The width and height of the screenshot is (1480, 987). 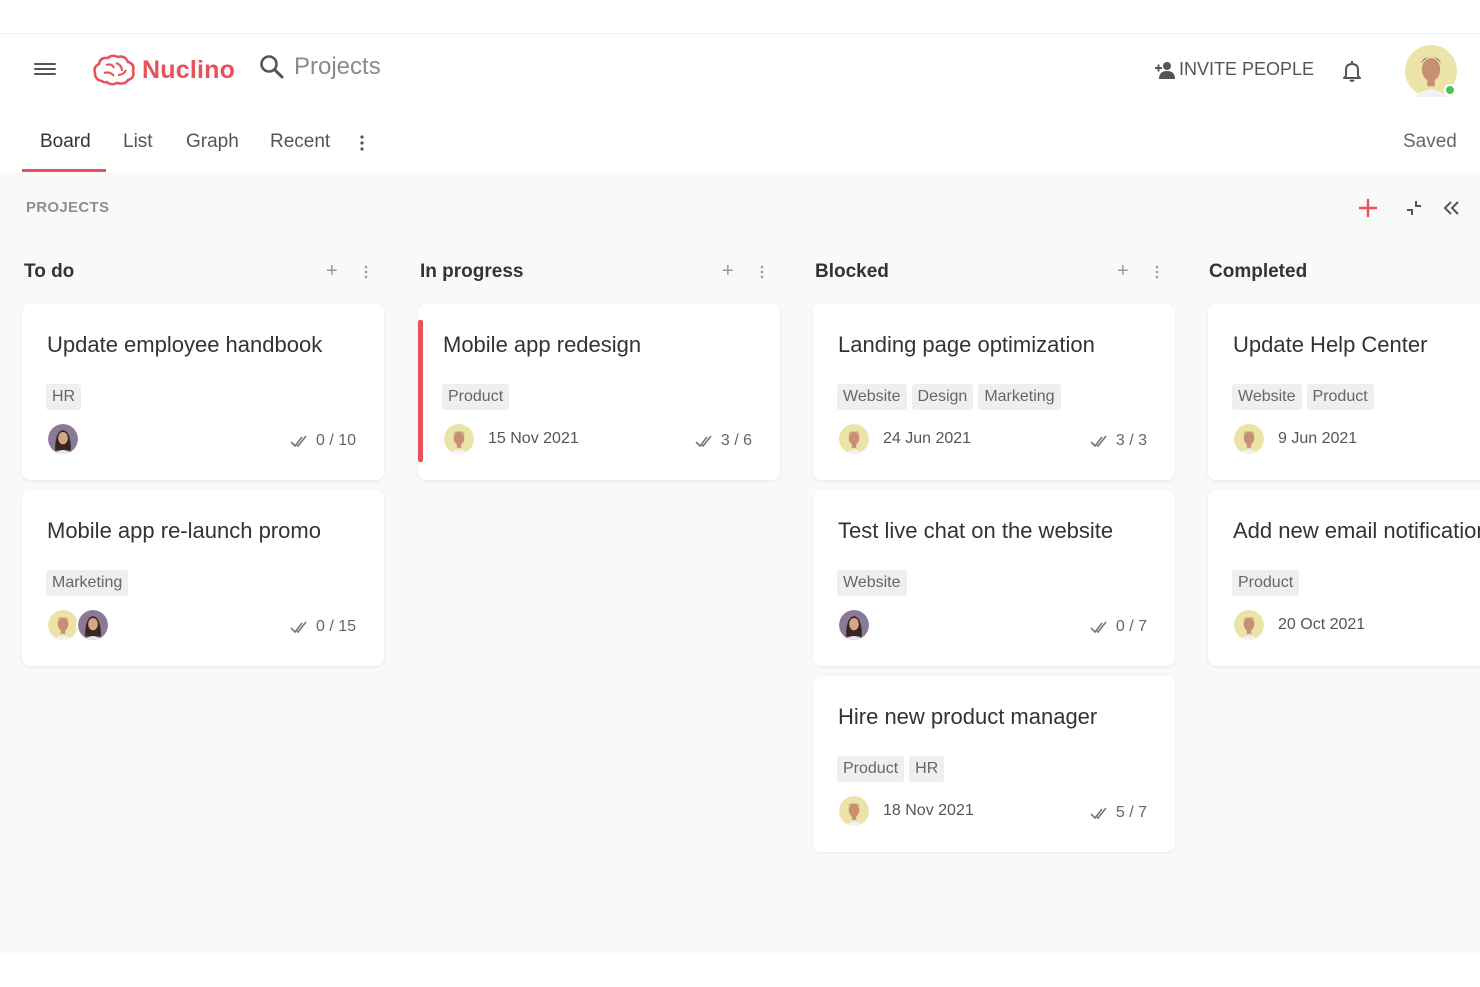 What do you see at coordinates (65, 142) in the screenshot?
I see `tab-board: Board` at bounding box center [65, 142].